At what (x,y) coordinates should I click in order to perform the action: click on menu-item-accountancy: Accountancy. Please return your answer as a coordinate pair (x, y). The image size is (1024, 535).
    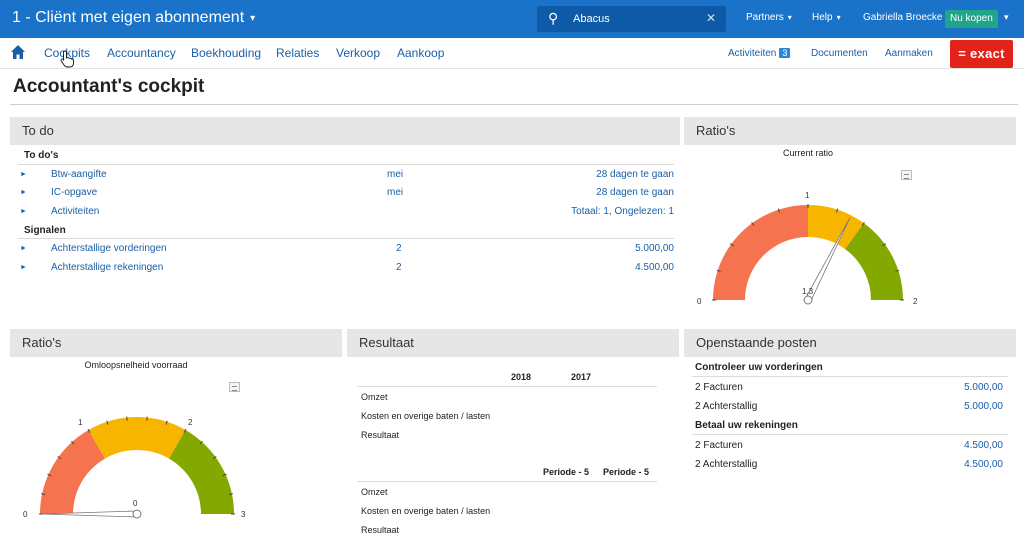
    Looking at the image, I should click on (141, 53).